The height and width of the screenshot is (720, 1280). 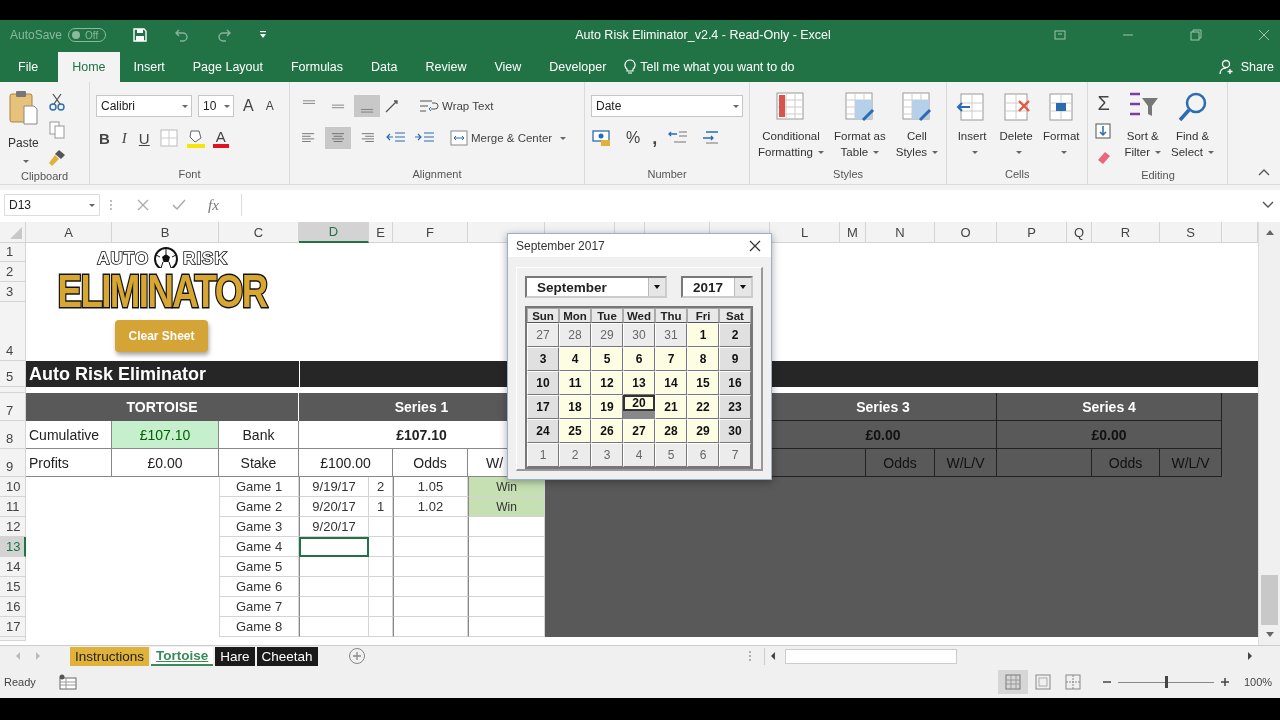 I want to click on editing-button: Find & Select, so click(x=1192, y=125).